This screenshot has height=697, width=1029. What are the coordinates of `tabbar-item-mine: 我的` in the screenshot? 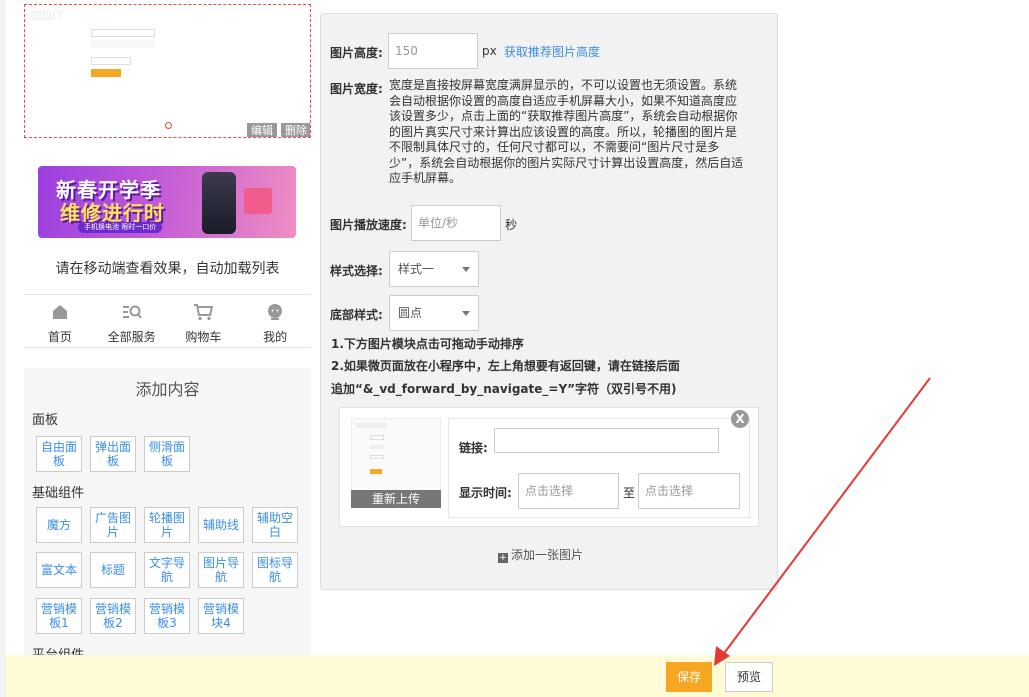 It's located at (275, 321).